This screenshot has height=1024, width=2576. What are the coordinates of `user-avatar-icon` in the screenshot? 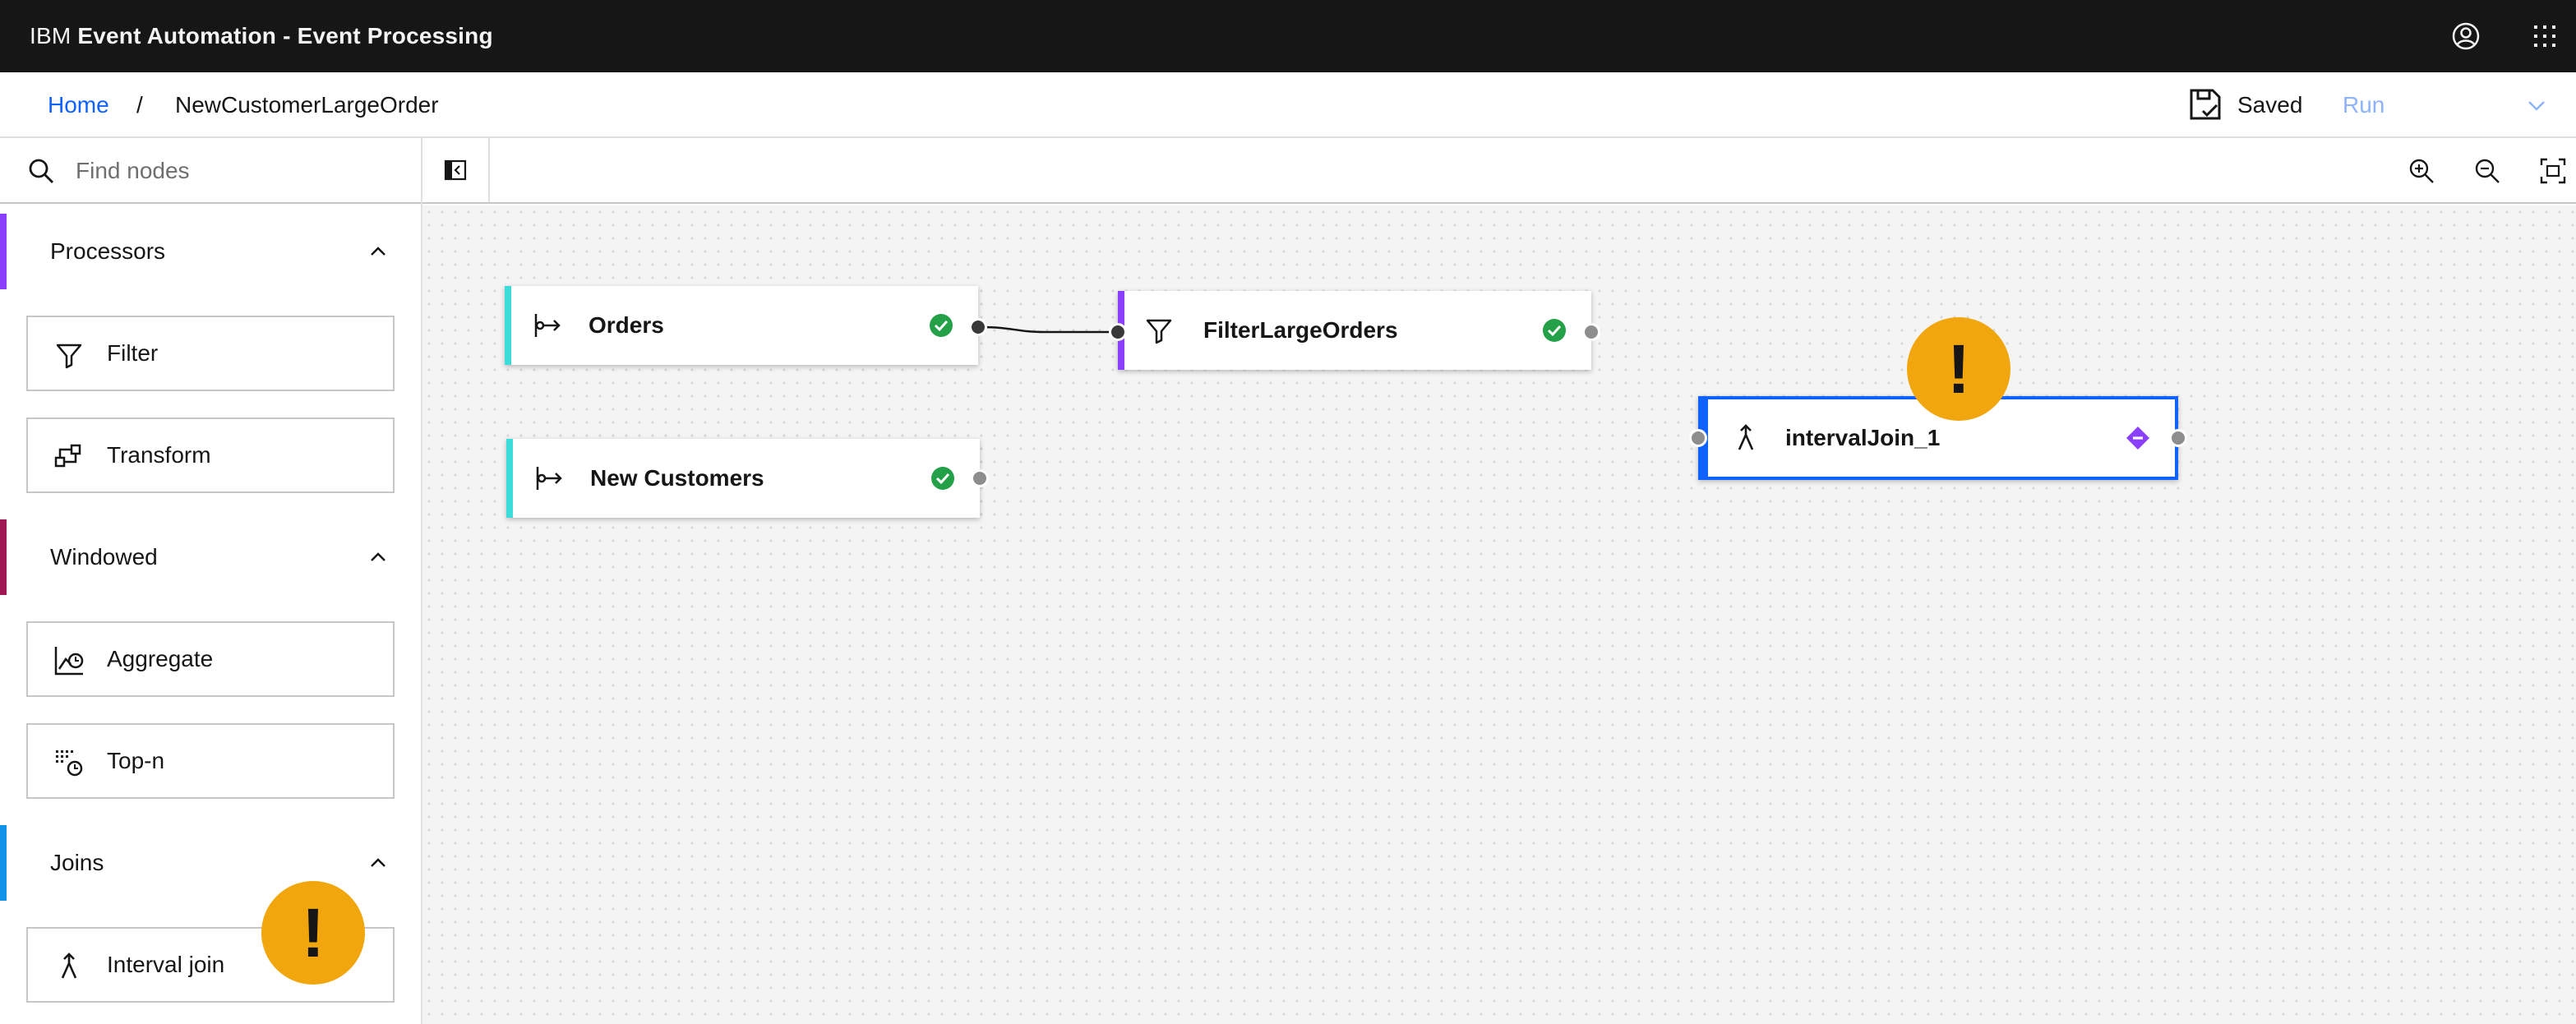 It's located at (2466, 36).